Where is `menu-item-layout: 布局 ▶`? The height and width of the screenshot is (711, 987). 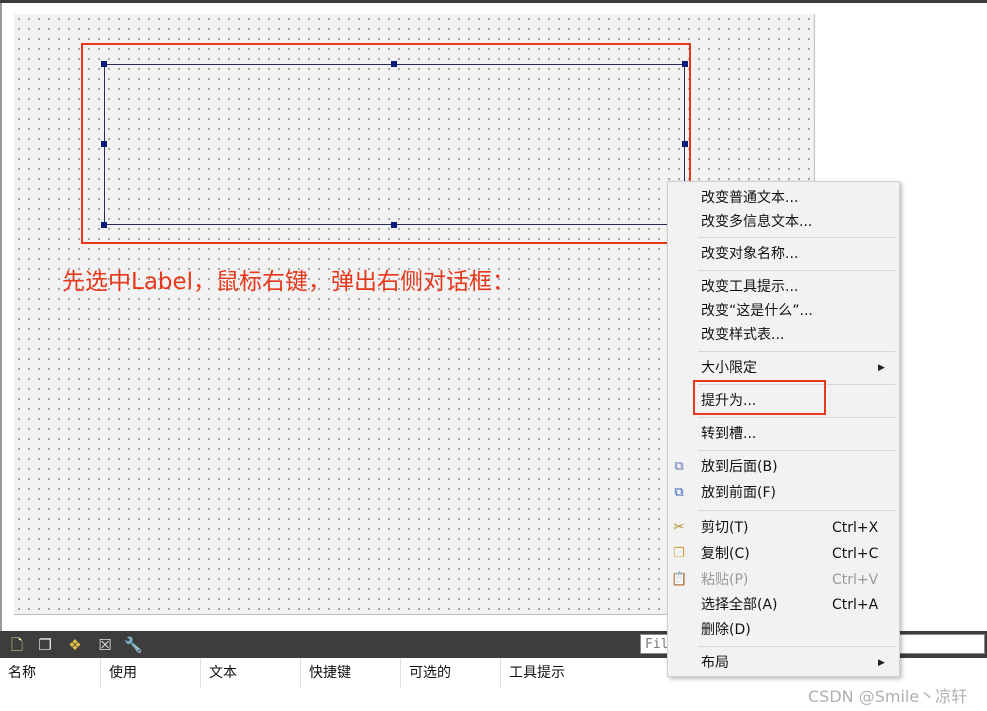
menu-item-layout: 布局 ▶ is located at coordinates (783, 663).